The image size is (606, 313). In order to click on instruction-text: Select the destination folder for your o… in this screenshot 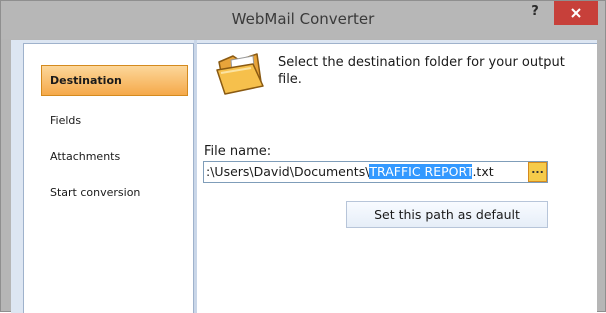, I will do `click(421, 71)`.